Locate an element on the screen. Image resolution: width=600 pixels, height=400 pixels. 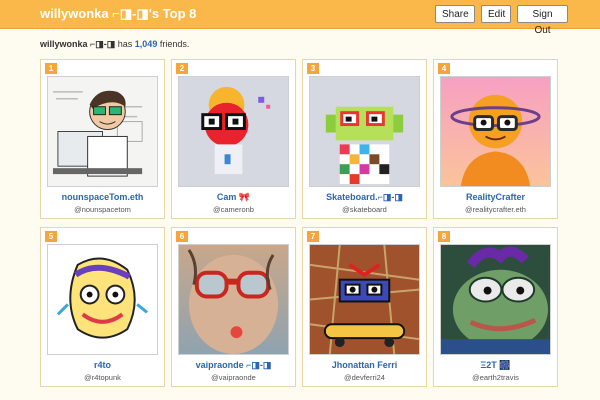
cartoon-coder-avatar is located at coordinates (102, 131).